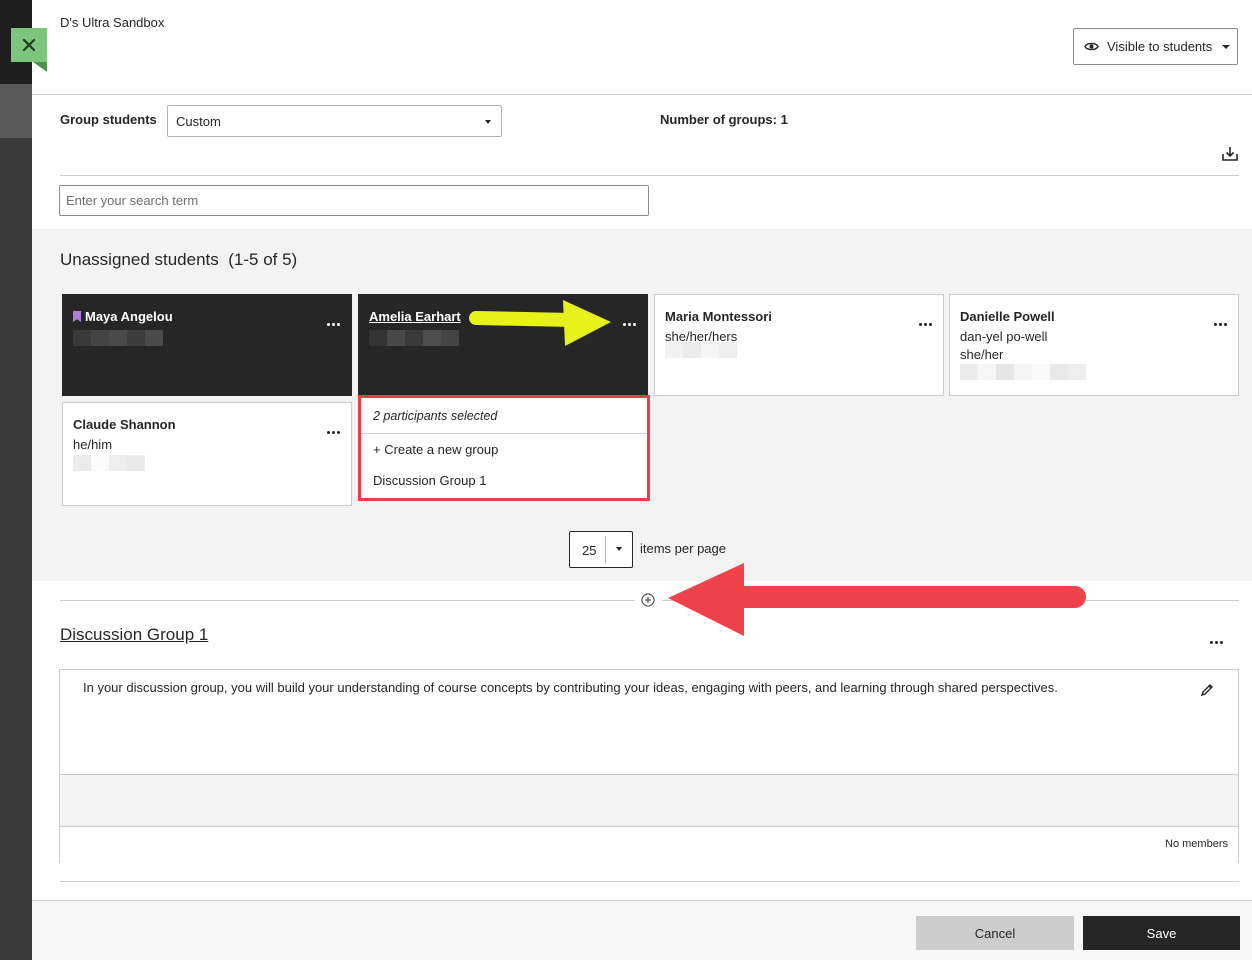  I want to click on items-per-page-label: items per page, so click(683, 548).